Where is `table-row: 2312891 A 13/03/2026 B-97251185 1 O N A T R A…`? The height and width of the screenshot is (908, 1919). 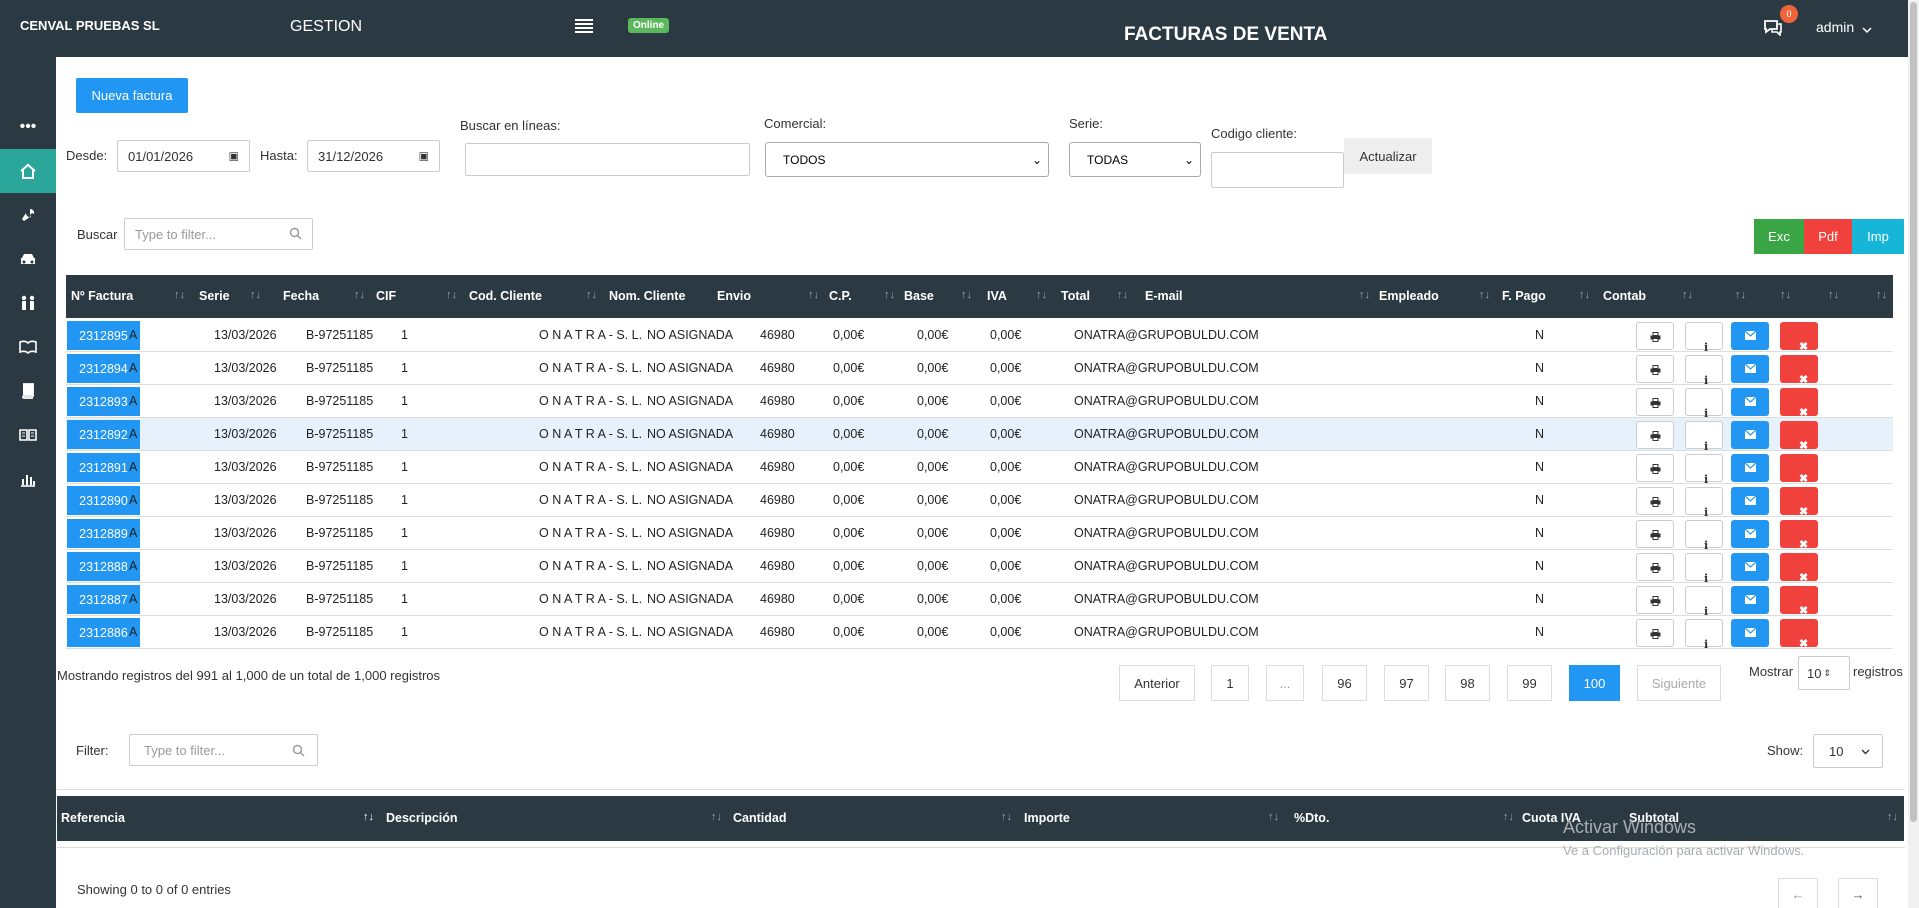 table-row: 2312891 A 13/03/2026 B-97251185 1 O N A T R A… is located at coordinates (979, 468).